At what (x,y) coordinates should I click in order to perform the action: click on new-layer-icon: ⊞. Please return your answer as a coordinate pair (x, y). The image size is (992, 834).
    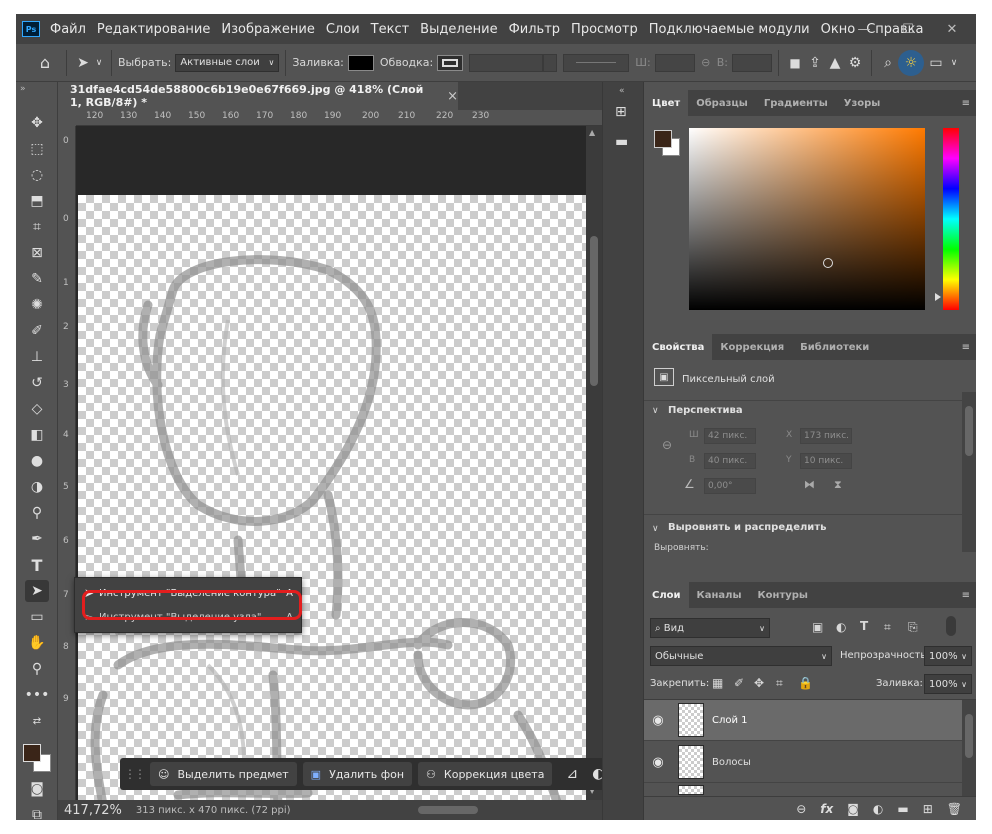
    Looking at the image, I should click on (928, 809).